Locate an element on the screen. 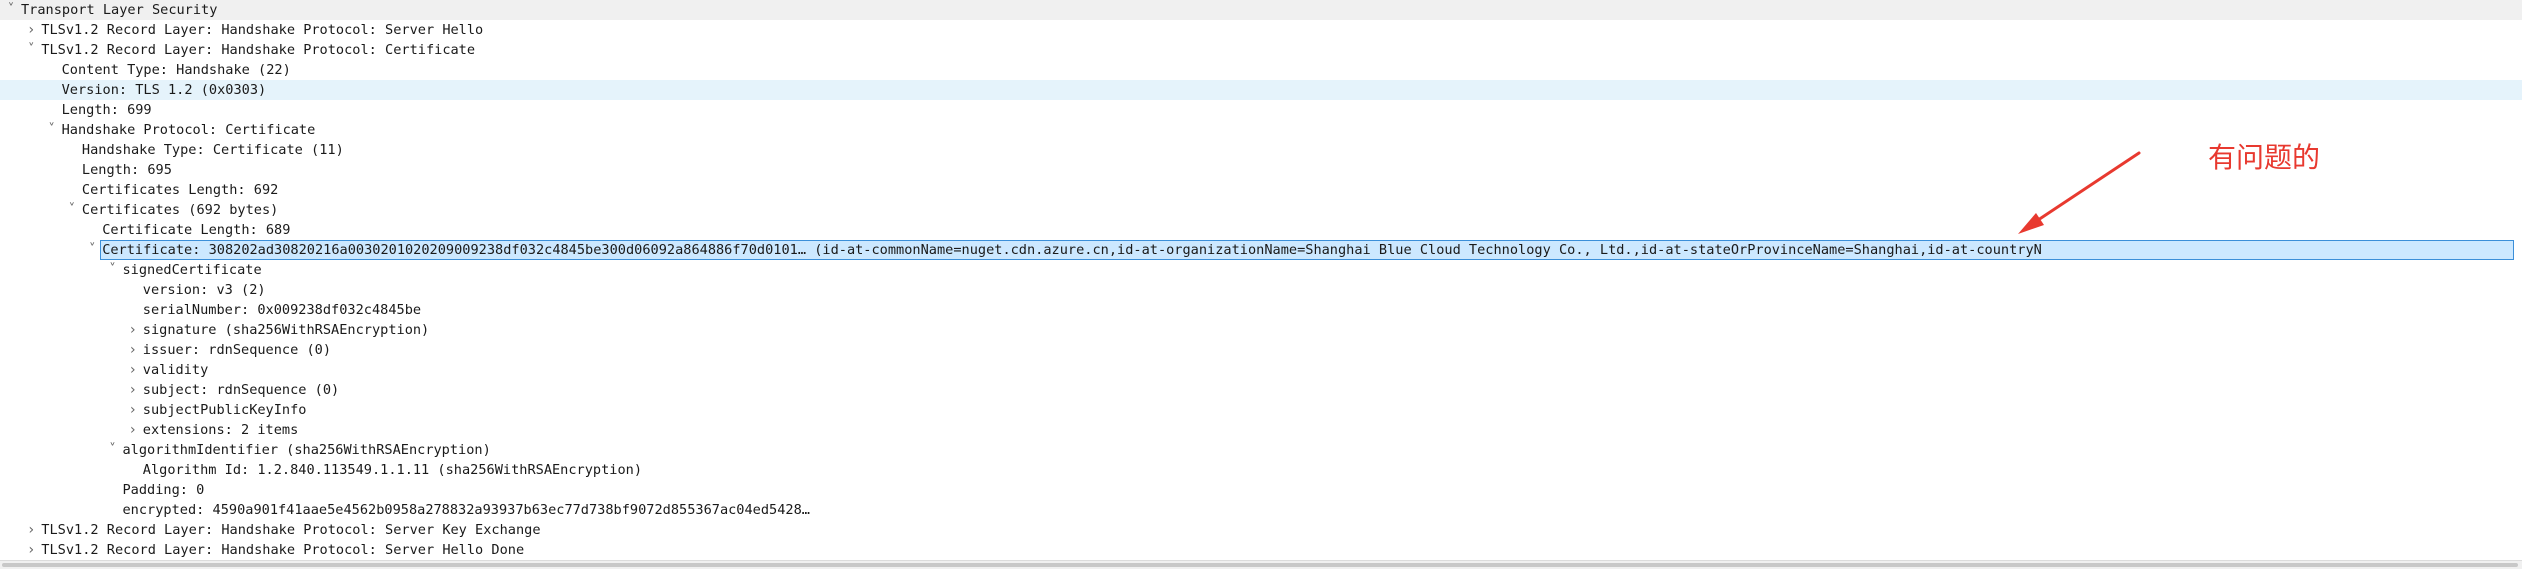 This screenshot has height=569, width=2522. tree-row-label: Handshake Type: Certificate (11) is located at coordinates (212, 150).